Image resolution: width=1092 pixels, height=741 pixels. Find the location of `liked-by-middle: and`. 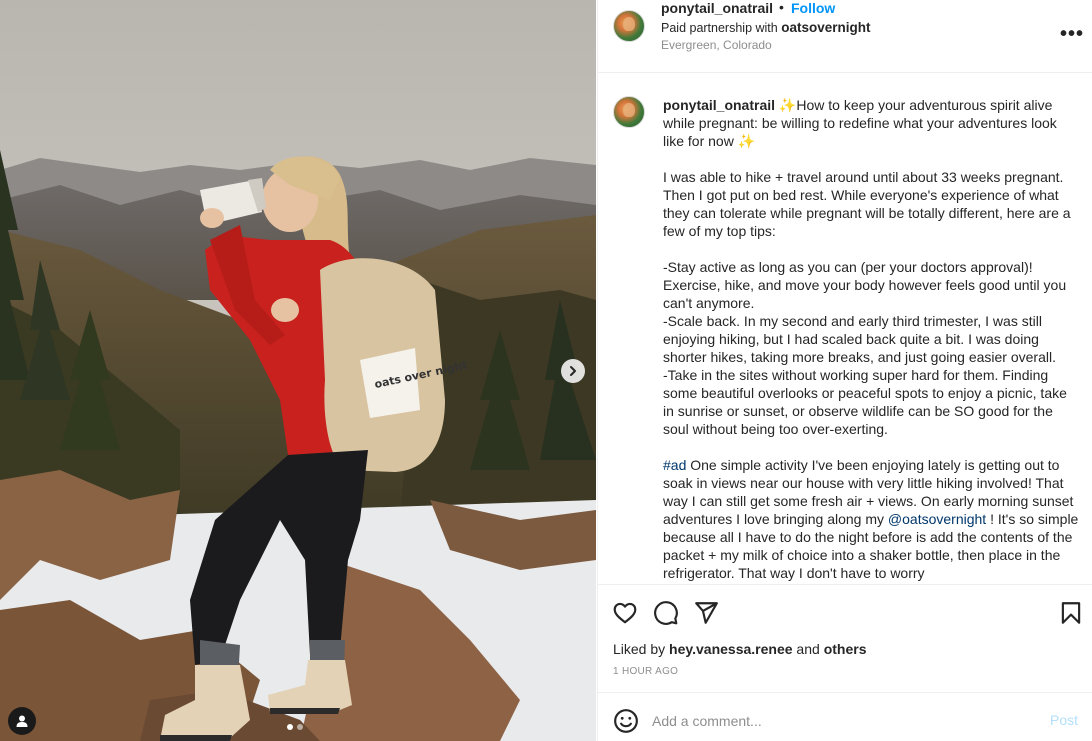

liked-by-middle: and is located at coordinates (808, 649).